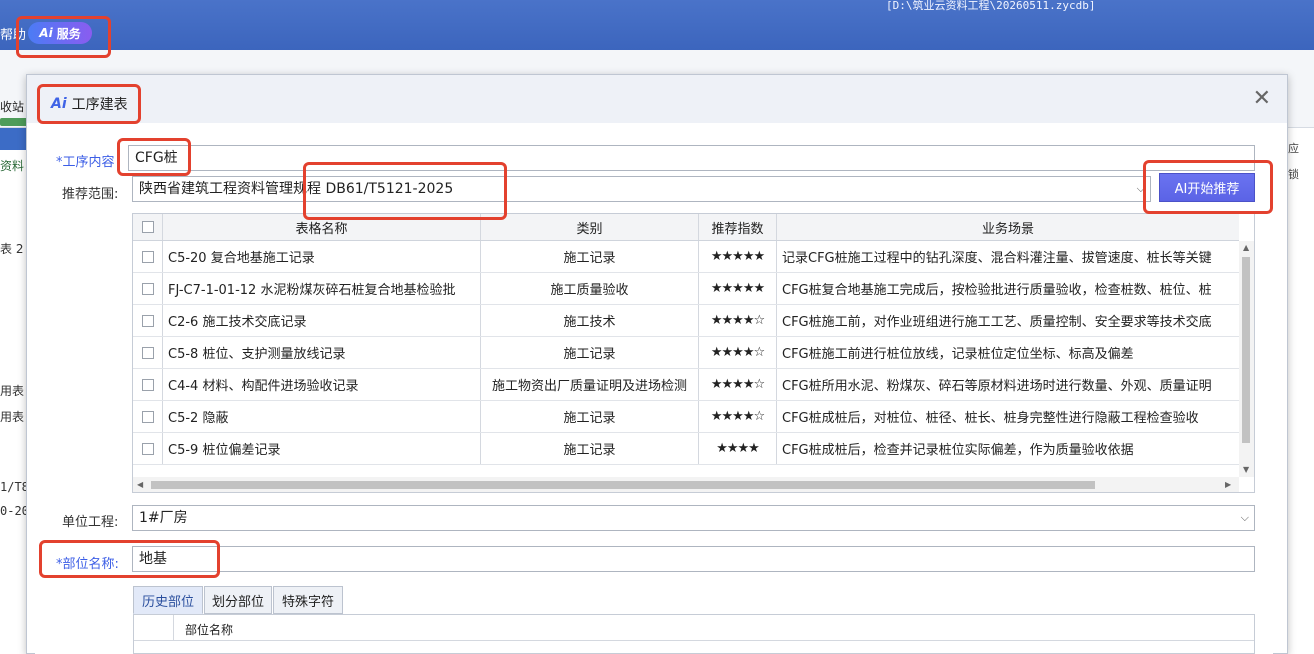  Describe the element at coordinates (12, 107) in the screenshot. I see `recycle-label: 收站` at that location.